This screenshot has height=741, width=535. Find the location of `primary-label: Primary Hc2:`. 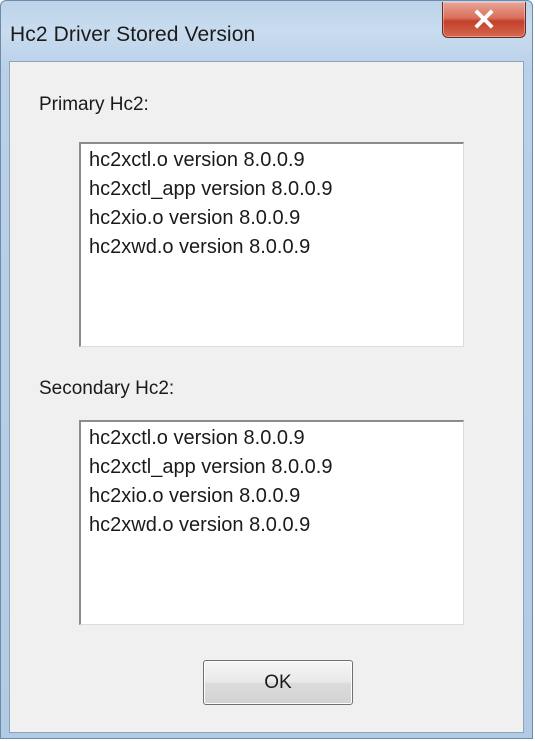

primary-label: Primary Hc2: is located at coordinates (94, 104).